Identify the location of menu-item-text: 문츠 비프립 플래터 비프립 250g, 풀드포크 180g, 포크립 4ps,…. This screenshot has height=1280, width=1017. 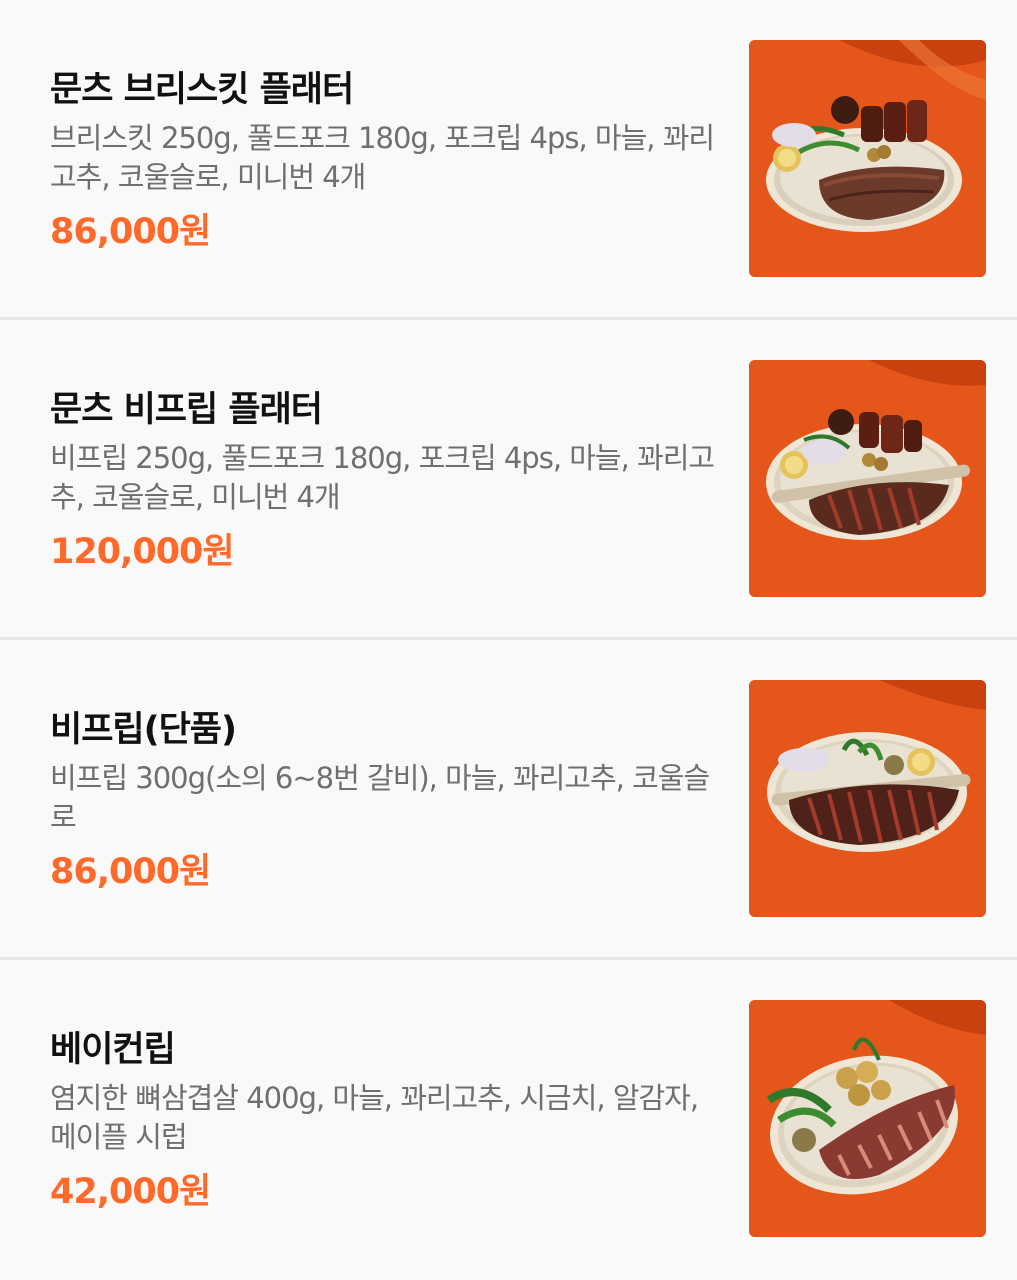
(382, 481).